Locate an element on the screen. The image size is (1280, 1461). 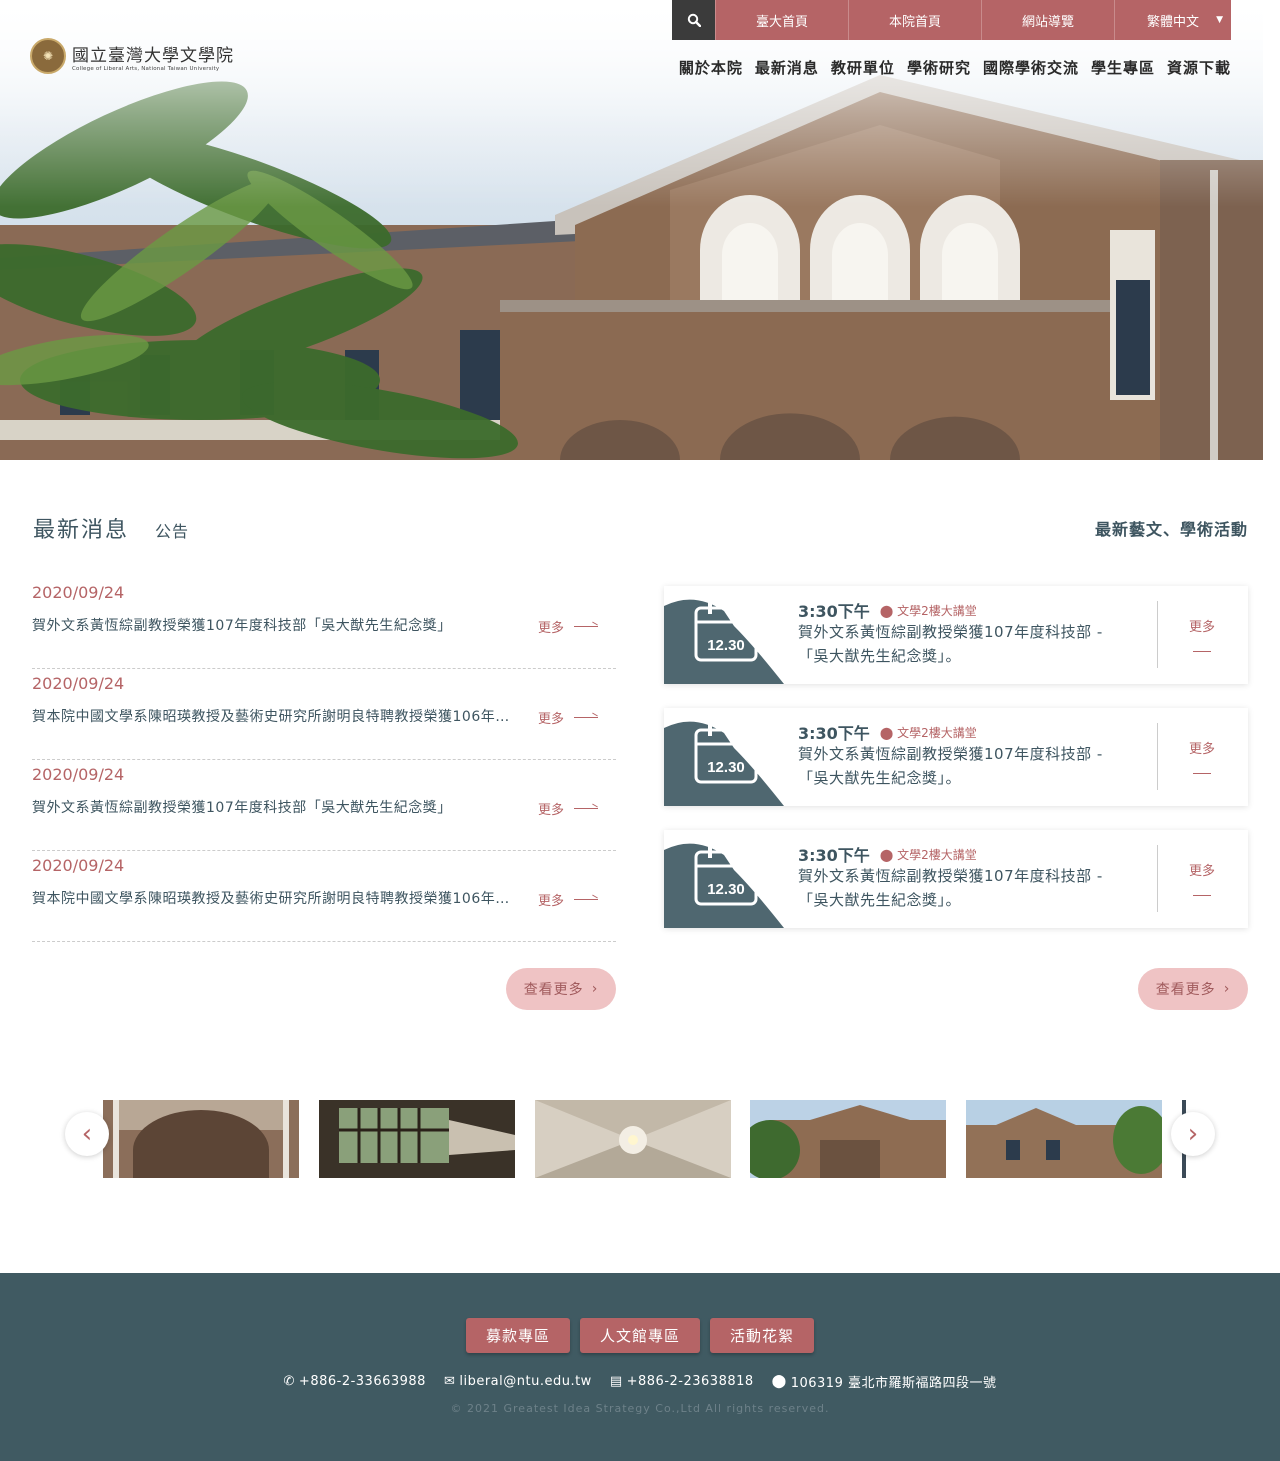
events-title: 最新藝文、學術活動 is located at coordinates (1171, 529).